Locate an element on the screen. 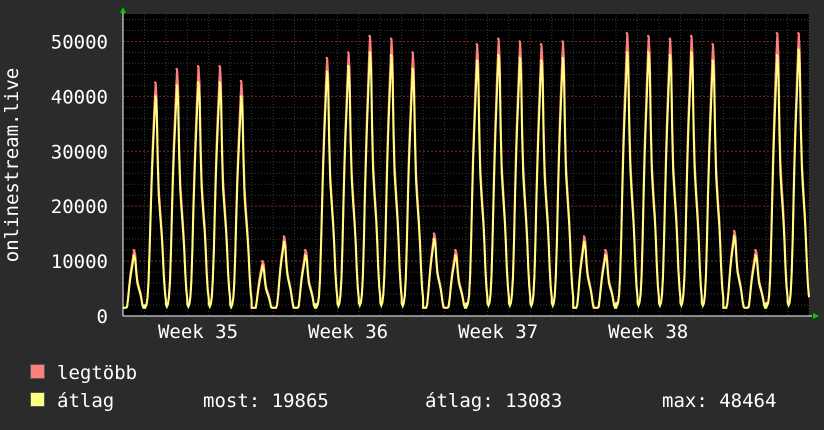 This screenshot has height=430, width=824. y-tick-label: 10000 is located at coordinates (79, 262).